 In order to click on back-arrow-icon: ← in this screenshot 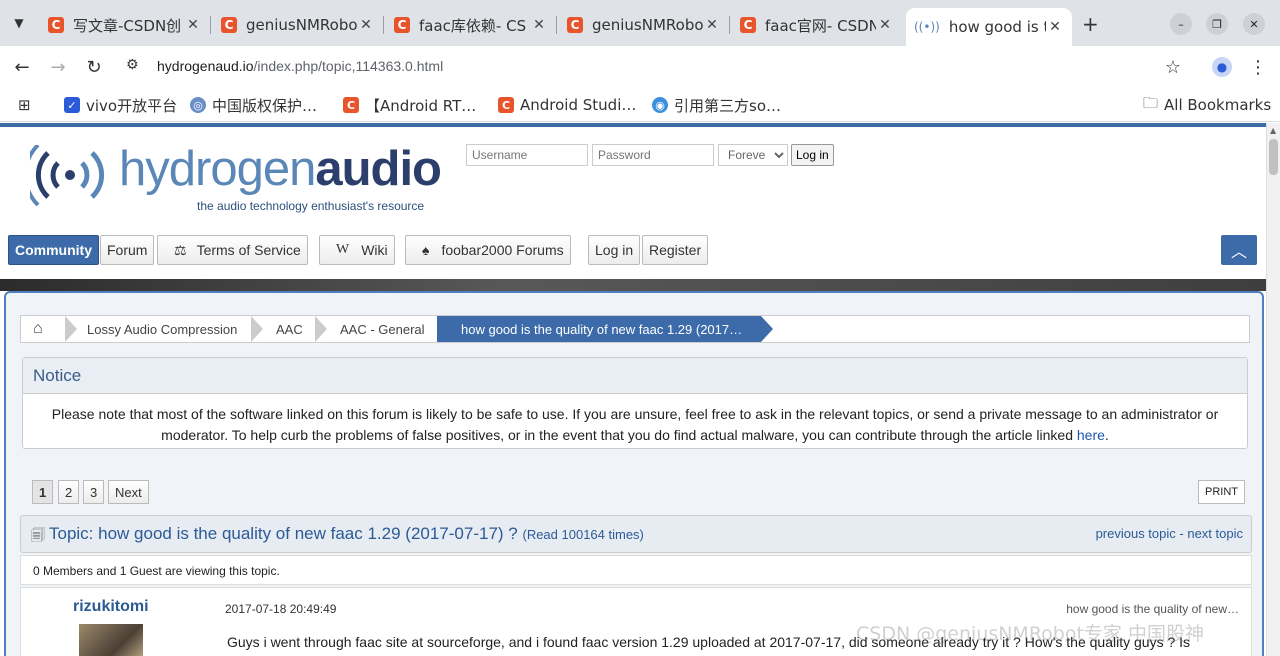, I will do `click(22, 67)`.